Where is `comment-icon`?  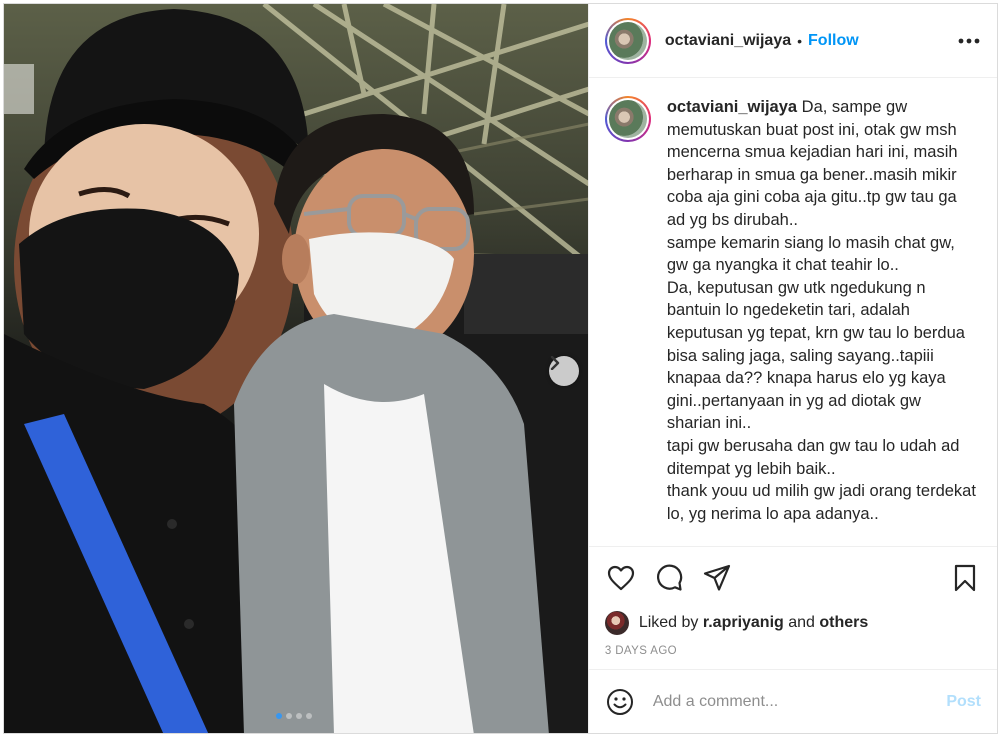 comment-icon is located at coordinates (669, 577).